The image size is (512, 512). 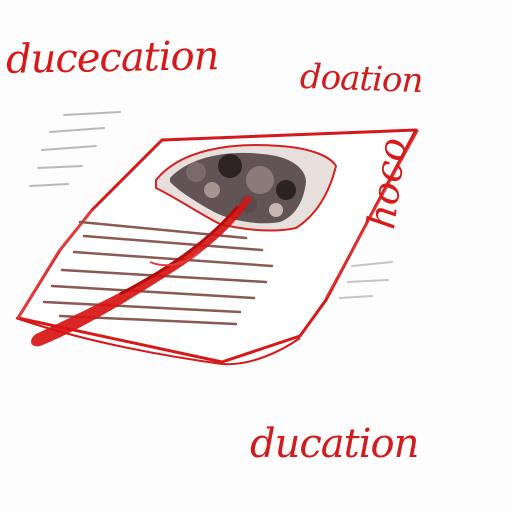 What do you see at coordinates (75, 149) in the screenshot?
I see `speed-lines-left` at bounding box center [75, 149].